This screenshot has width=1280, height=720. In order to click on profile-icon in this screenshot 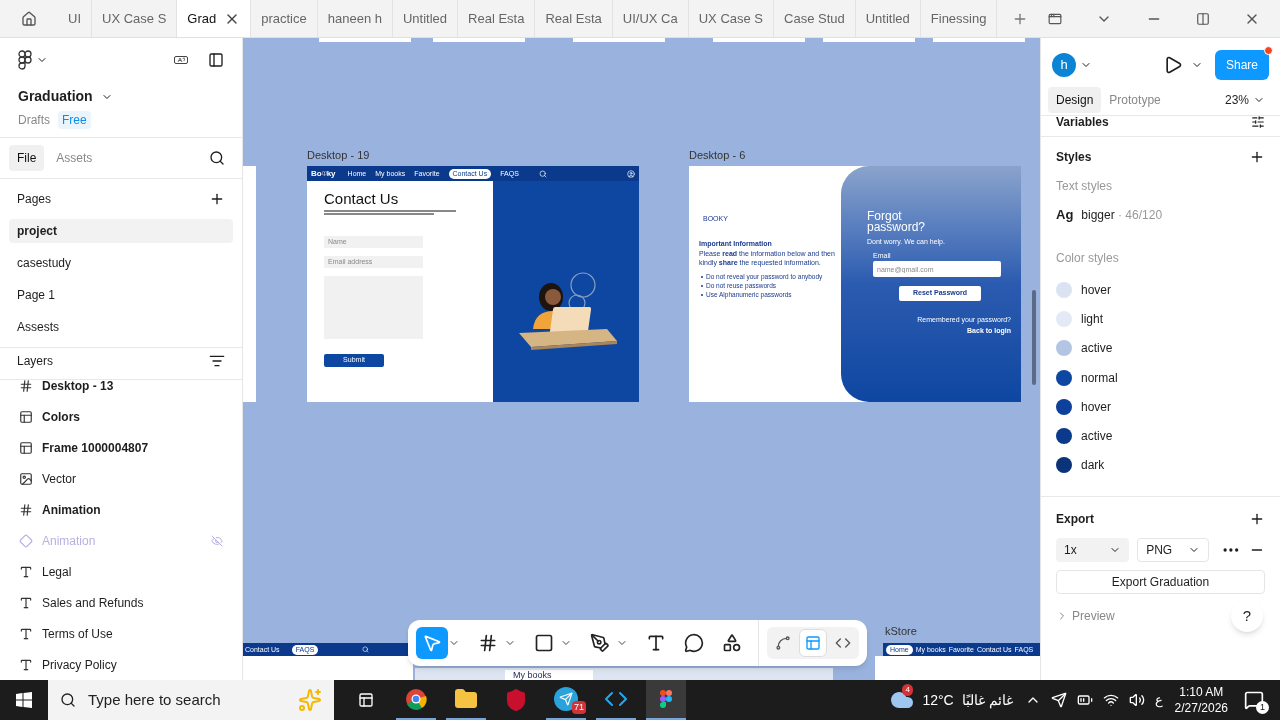, I will do `click(631, 173)`.